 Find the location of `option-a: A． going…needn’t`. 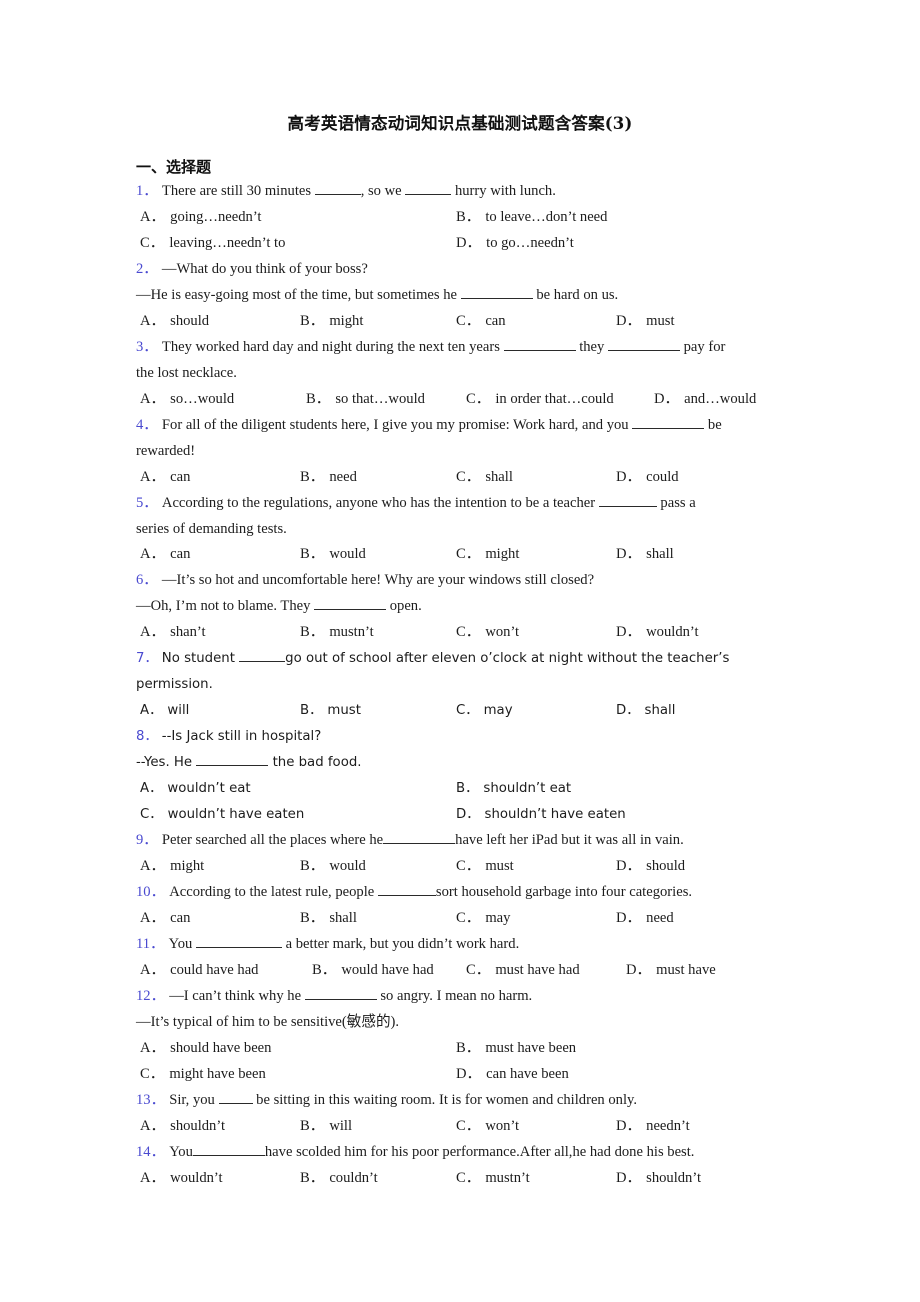

option-a: A． going…needn’t is located at coordinates (200, 218).